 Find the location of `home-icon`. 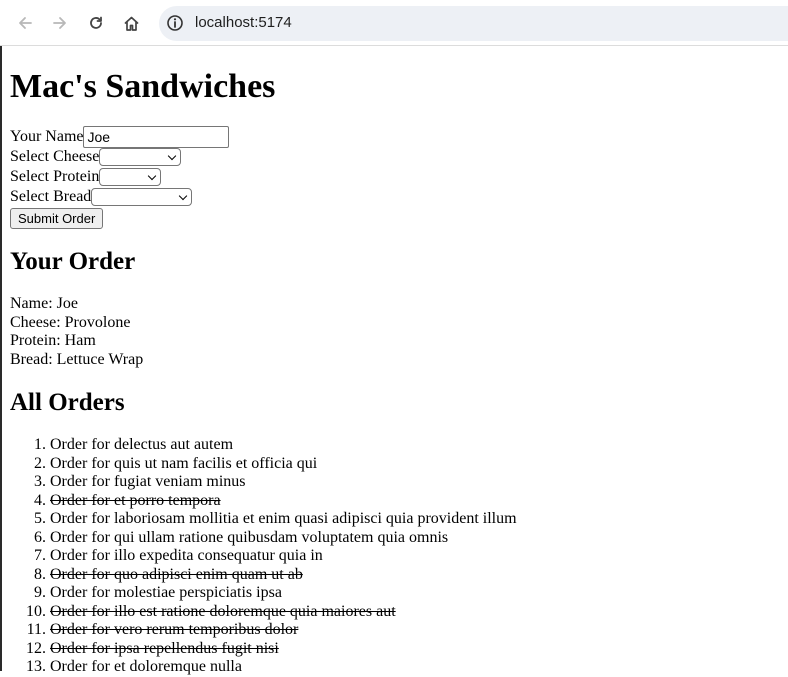

home-icon is located at coordinates (131, 23).